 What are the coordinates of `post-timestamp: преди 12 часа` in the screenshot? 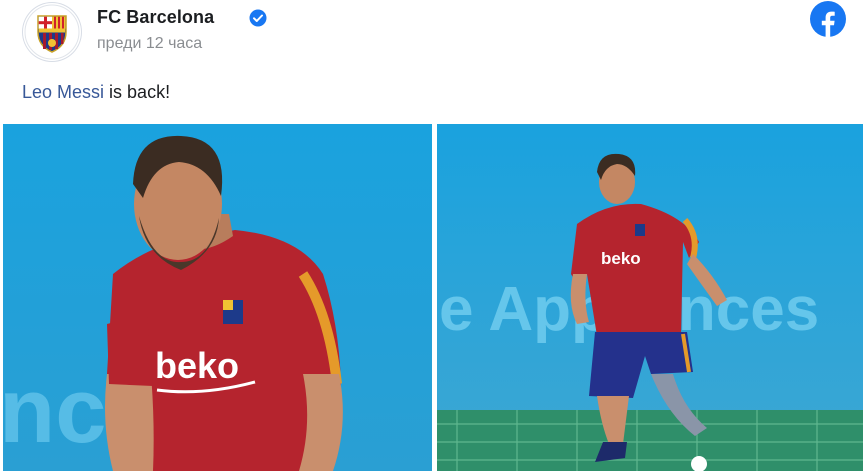 It's located at (149, 44).